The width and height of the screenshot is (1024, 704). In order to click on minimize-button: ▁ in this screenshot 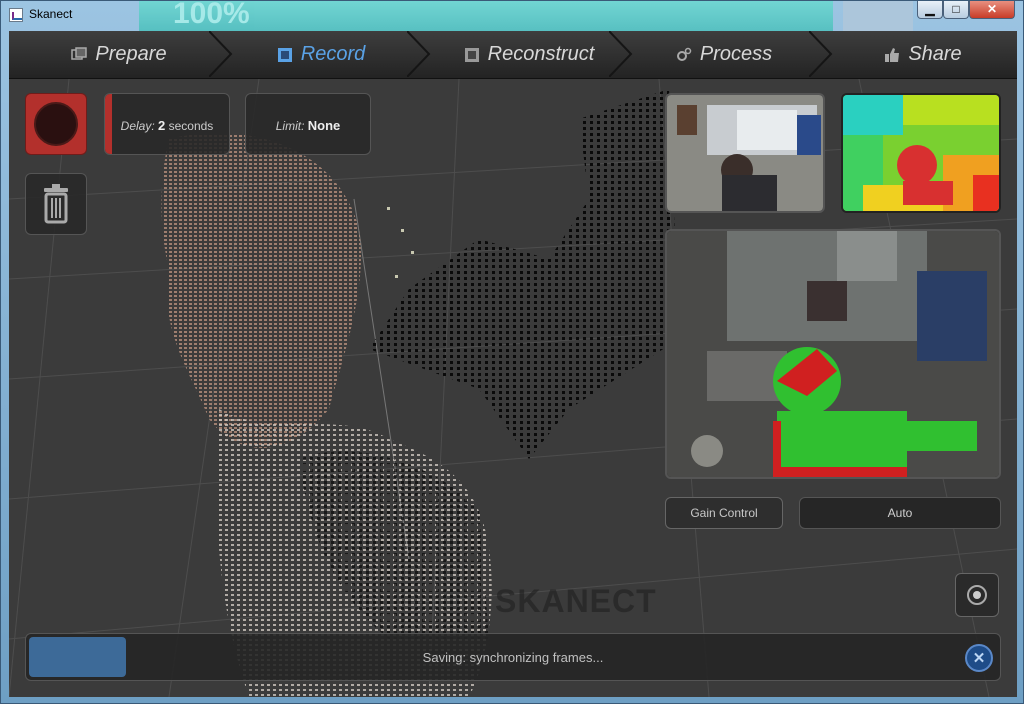, I will do `click(930, 10)`.